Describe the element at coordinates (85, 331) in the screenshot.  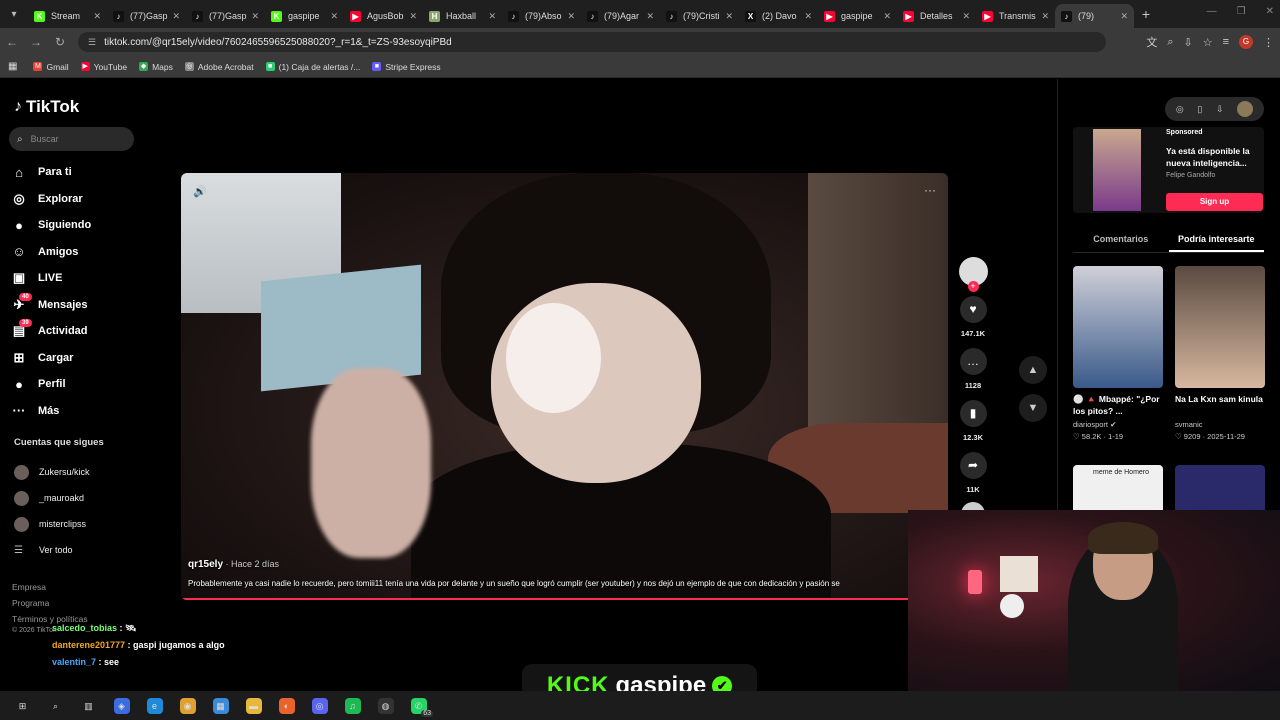
I see `sidebar-item-activity: ▤ 39 Actividad` at that location.